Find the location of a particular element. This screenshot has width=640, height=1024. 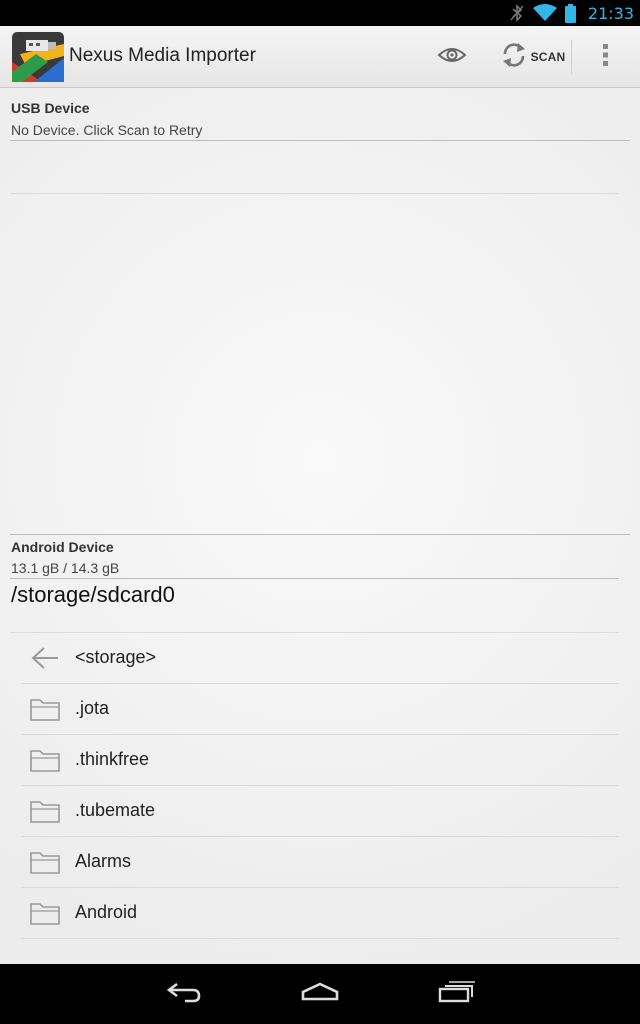

usb-section-title: USB Device is located at coordinates (50, 108).